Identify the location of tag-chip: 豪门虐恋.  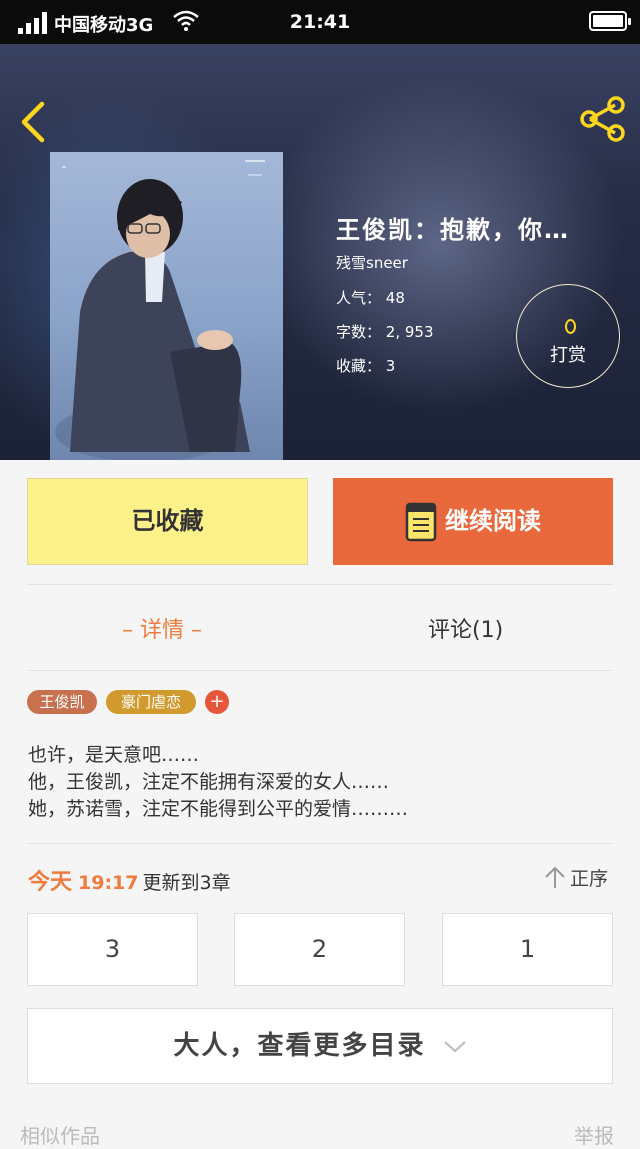
(151, 702).